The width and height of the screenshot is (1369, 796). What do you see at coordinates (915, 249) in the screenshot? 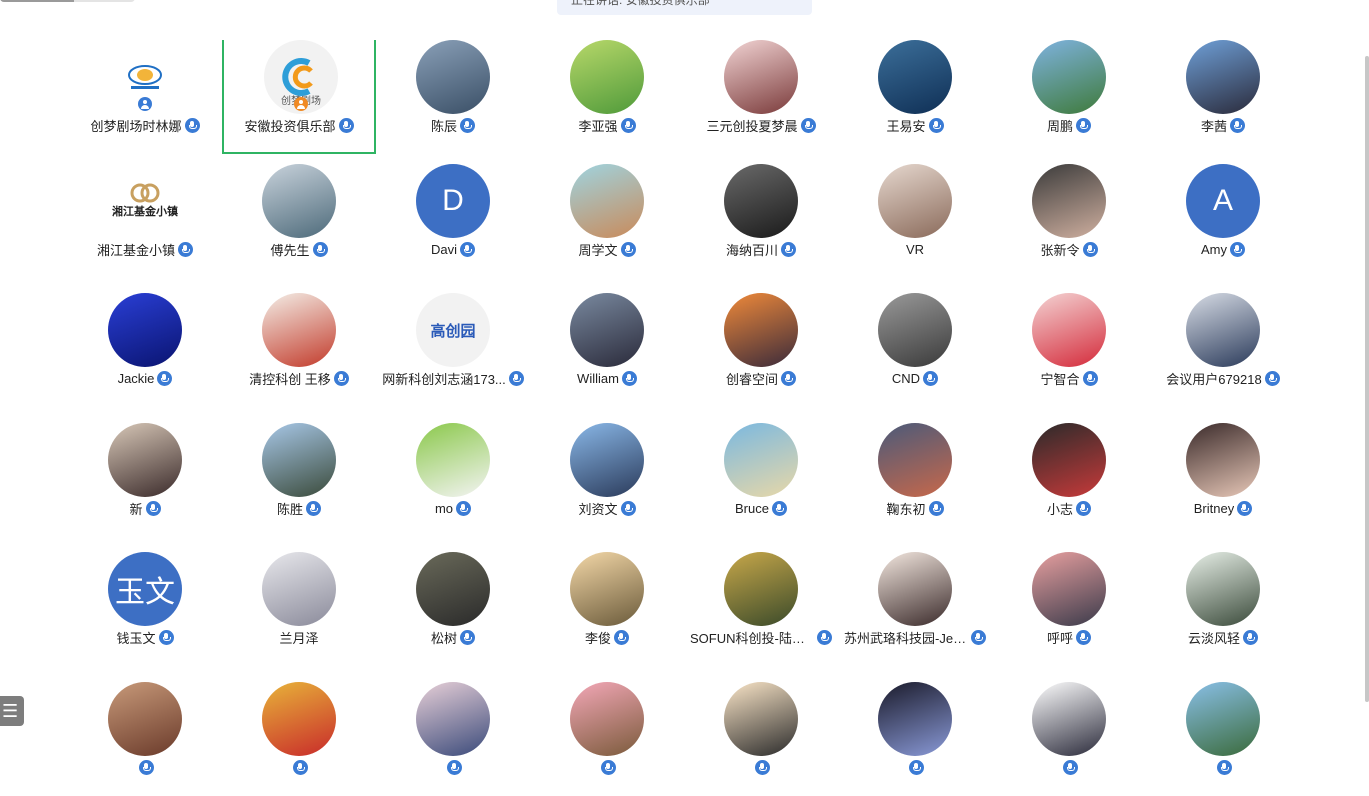
I see `participant-name: VR` at bounding box center [915, 249].